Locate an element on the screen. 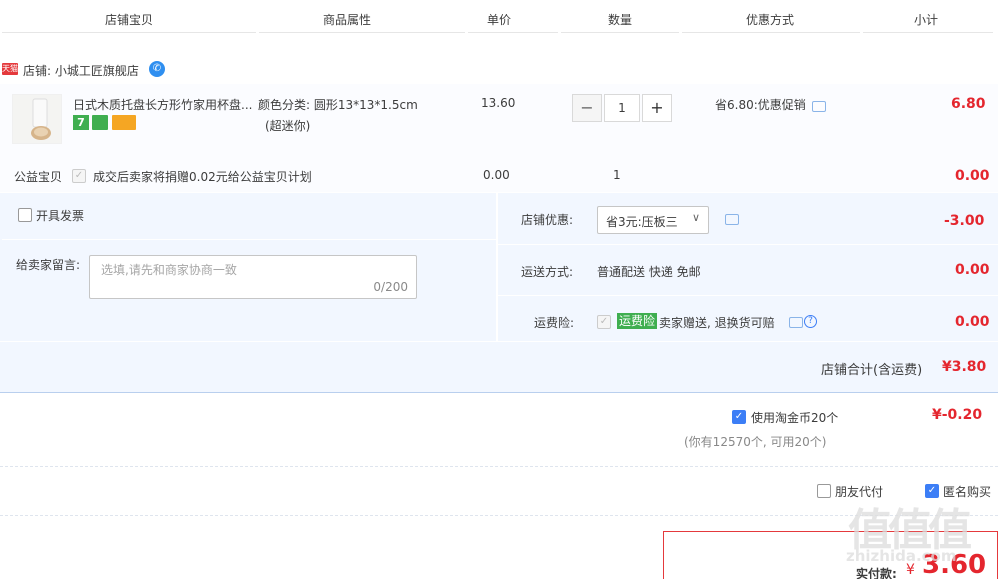 This screenshot has width=998, height=579. seven-day-return-icon: 7 is located at coordinates (81, 122).